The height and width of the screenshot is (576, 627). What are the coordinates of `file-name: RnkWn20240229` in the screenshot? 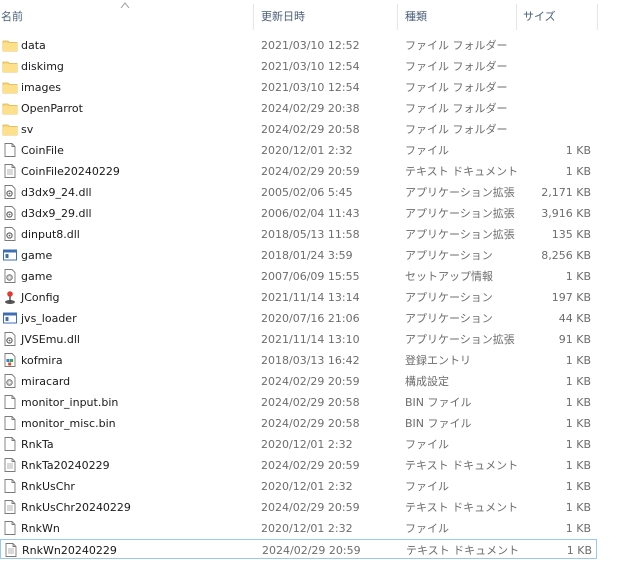 It's located at (69, 550).